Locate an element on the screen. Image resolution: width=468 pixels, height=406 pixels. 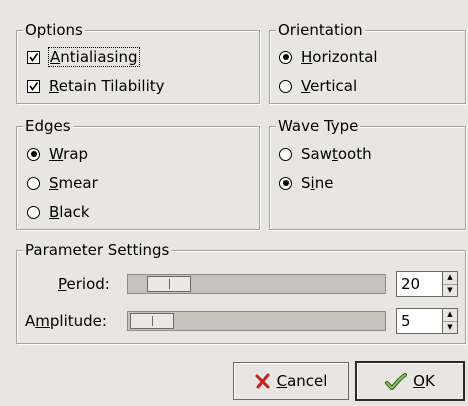
antialiasing-checkbox: Antialiasing is located at coordinates (83, 57).